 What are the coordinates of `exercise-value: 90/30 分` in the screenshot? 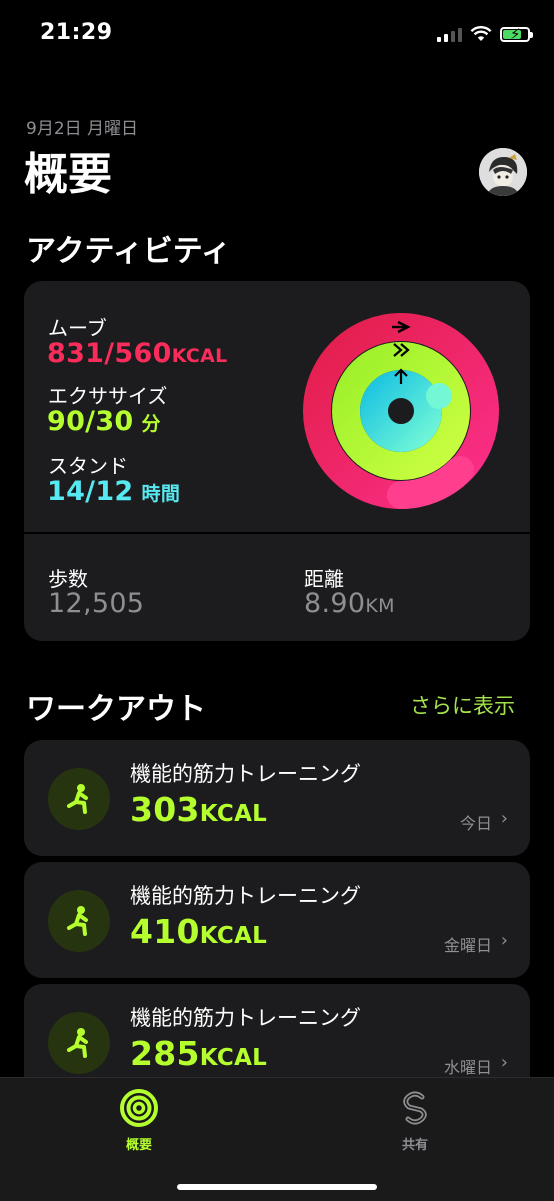 It's located at (104, 421).